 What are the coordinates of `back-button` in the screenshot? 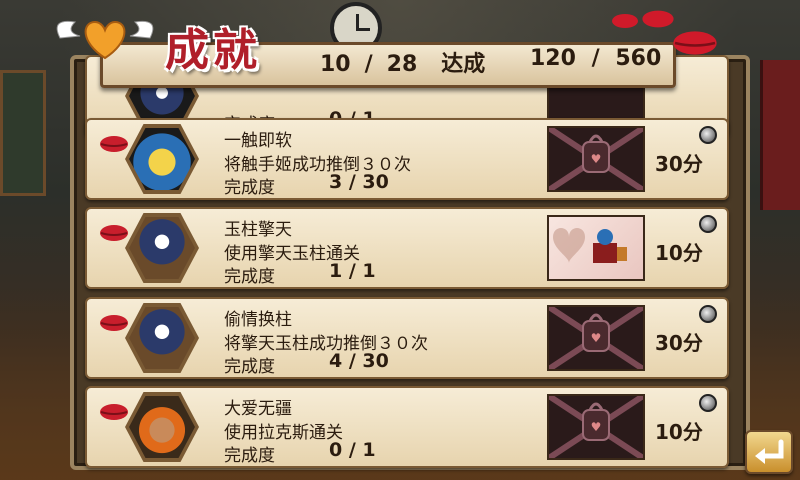 It's located at (769, 452).